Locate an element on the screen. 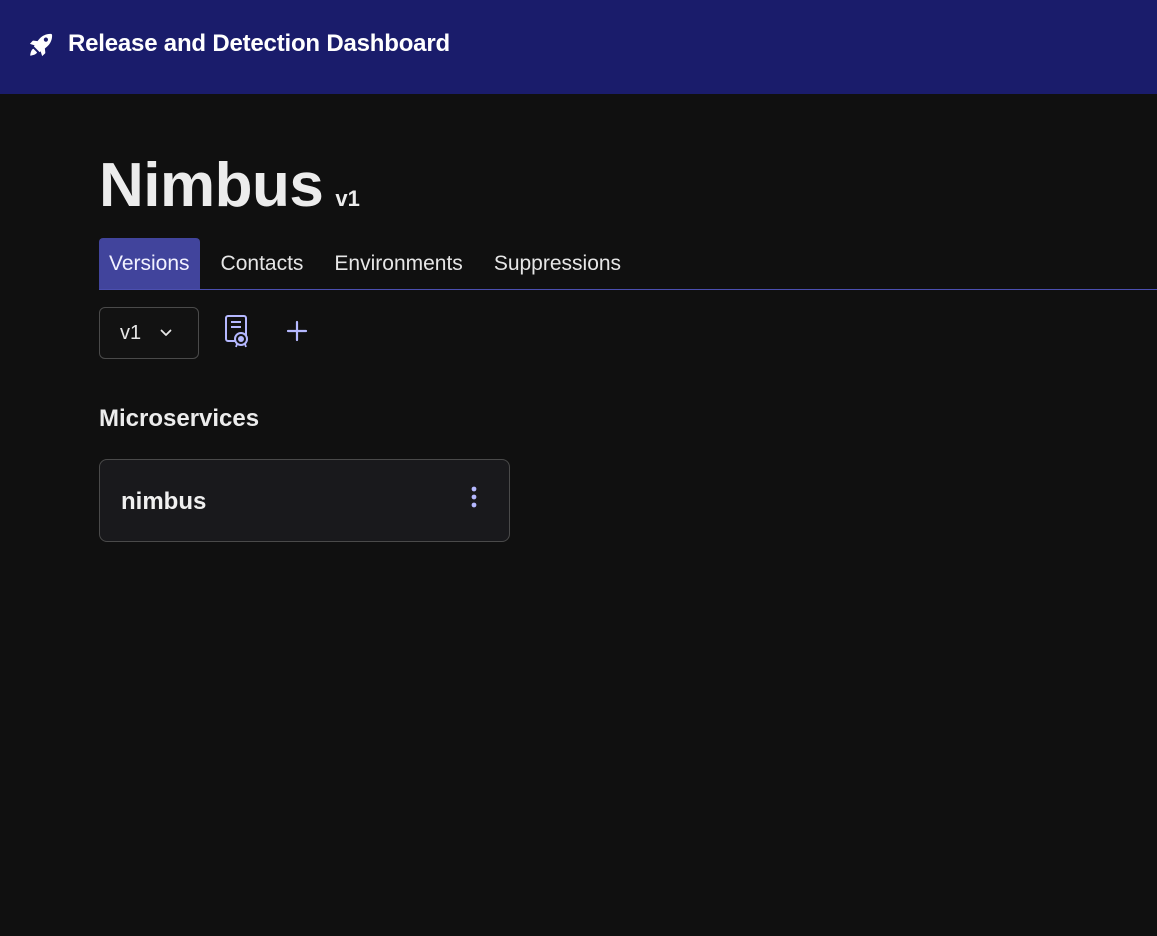  page-title: Nimbus v1 is located at coordinates (229, 185).